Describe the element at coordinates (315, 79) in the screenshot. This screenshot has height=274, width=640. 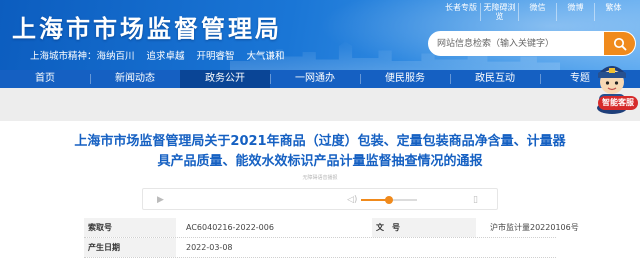
I see `nav-online-services: 一网通办` at that location.